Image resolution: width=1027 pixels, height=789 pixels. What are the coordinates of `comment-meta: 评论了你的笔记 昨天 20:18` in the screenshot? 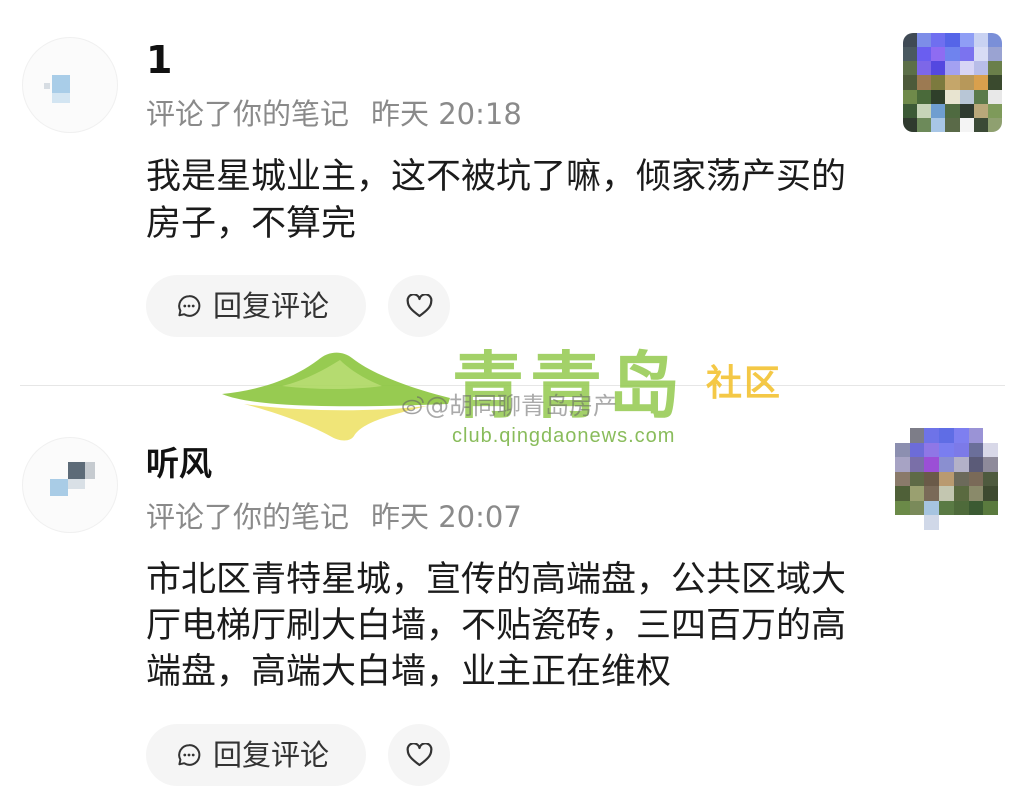 It's located at (334, 114).